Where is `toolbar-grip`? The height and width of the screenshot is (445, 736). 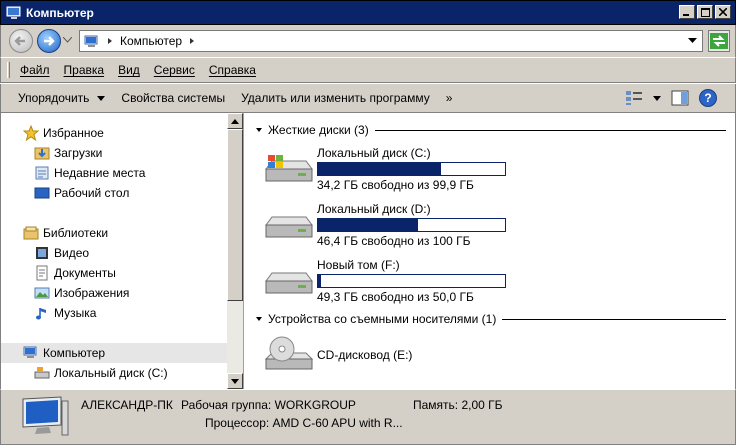 toolbar-grip is located at coordinates (8, 70).